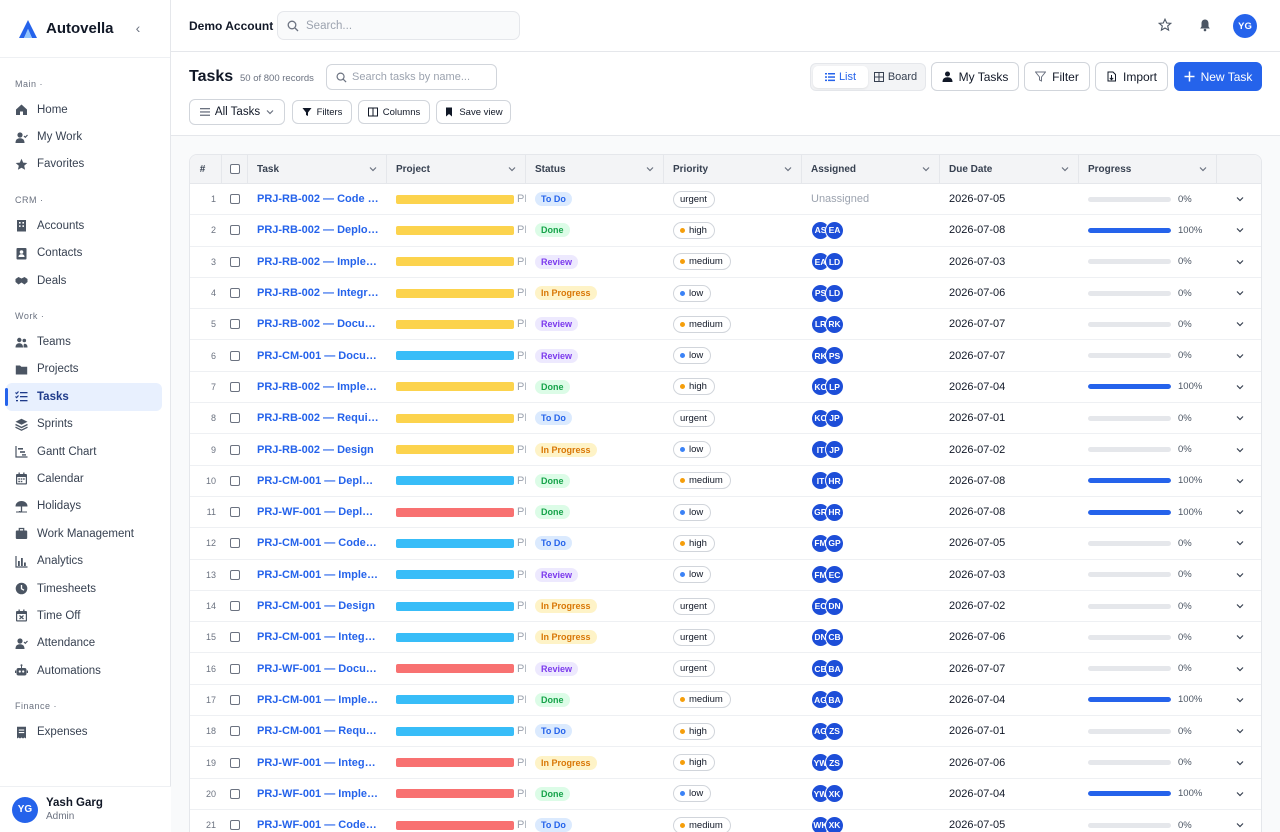  I want to click on sidebar-item-automations: Automations, so click(84, 670).